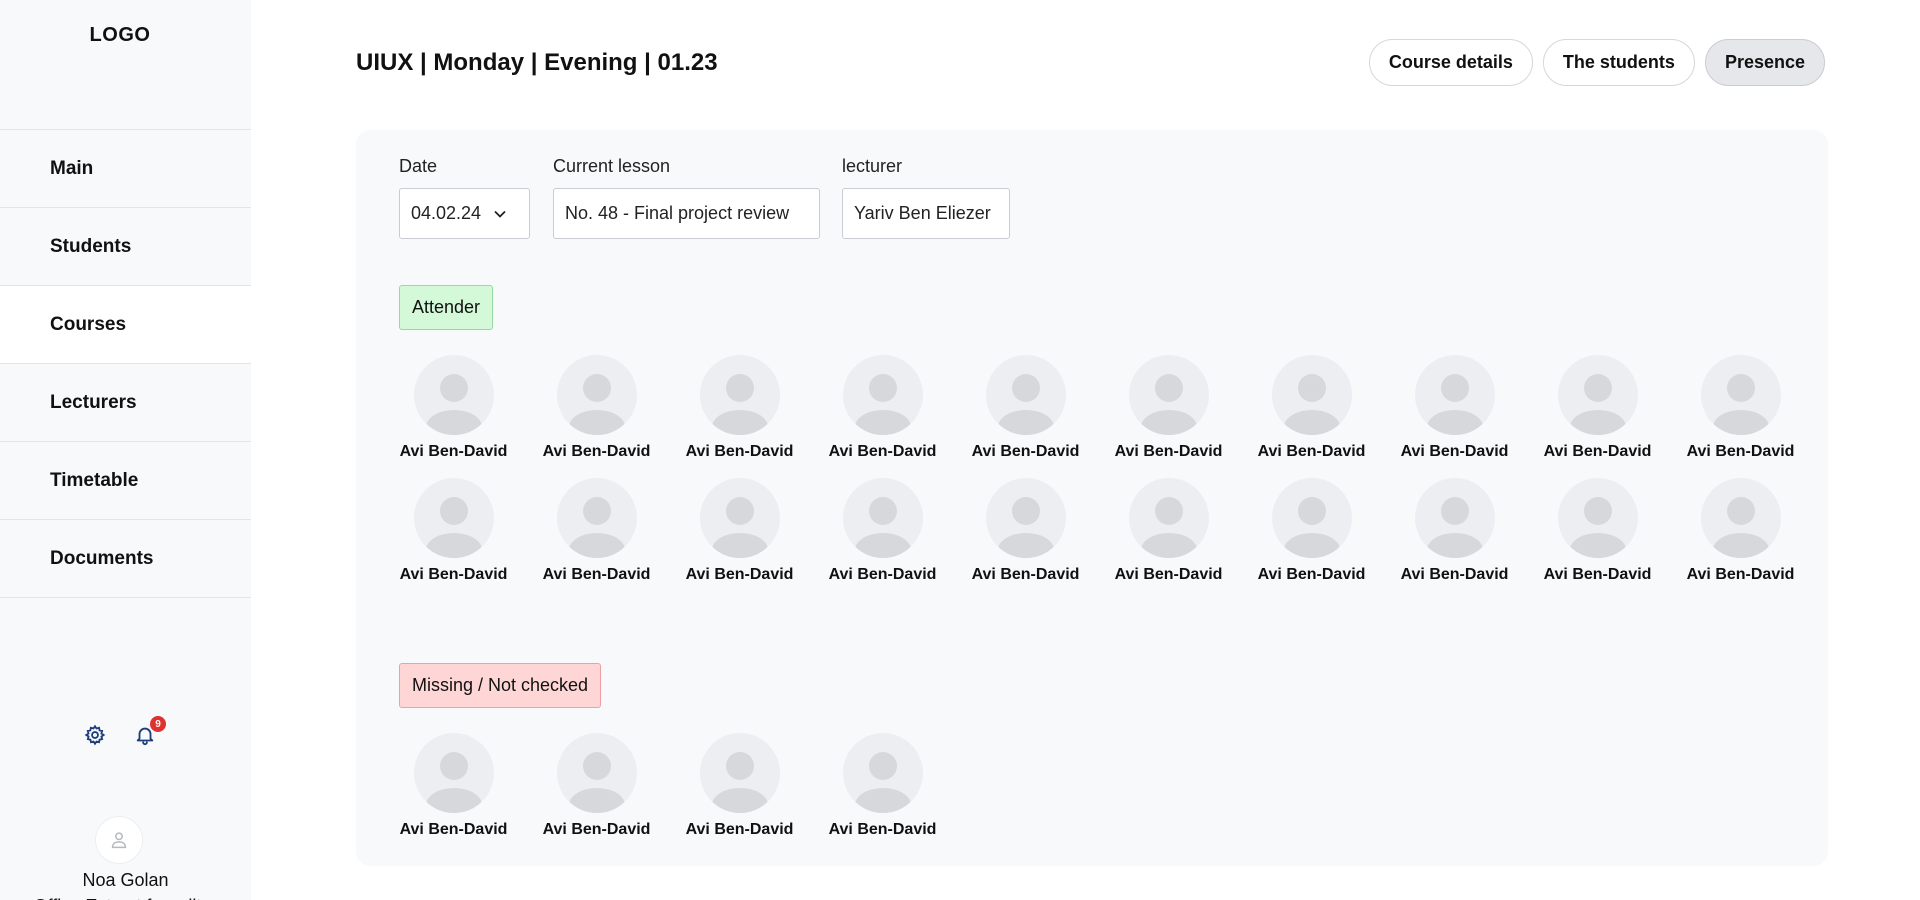 The image size is (1920, 900). What do you see at coordinates (500, 685) in the screenshot?
I see `missing-badge: Missing / Not checked` at bounding box center [500, 685].